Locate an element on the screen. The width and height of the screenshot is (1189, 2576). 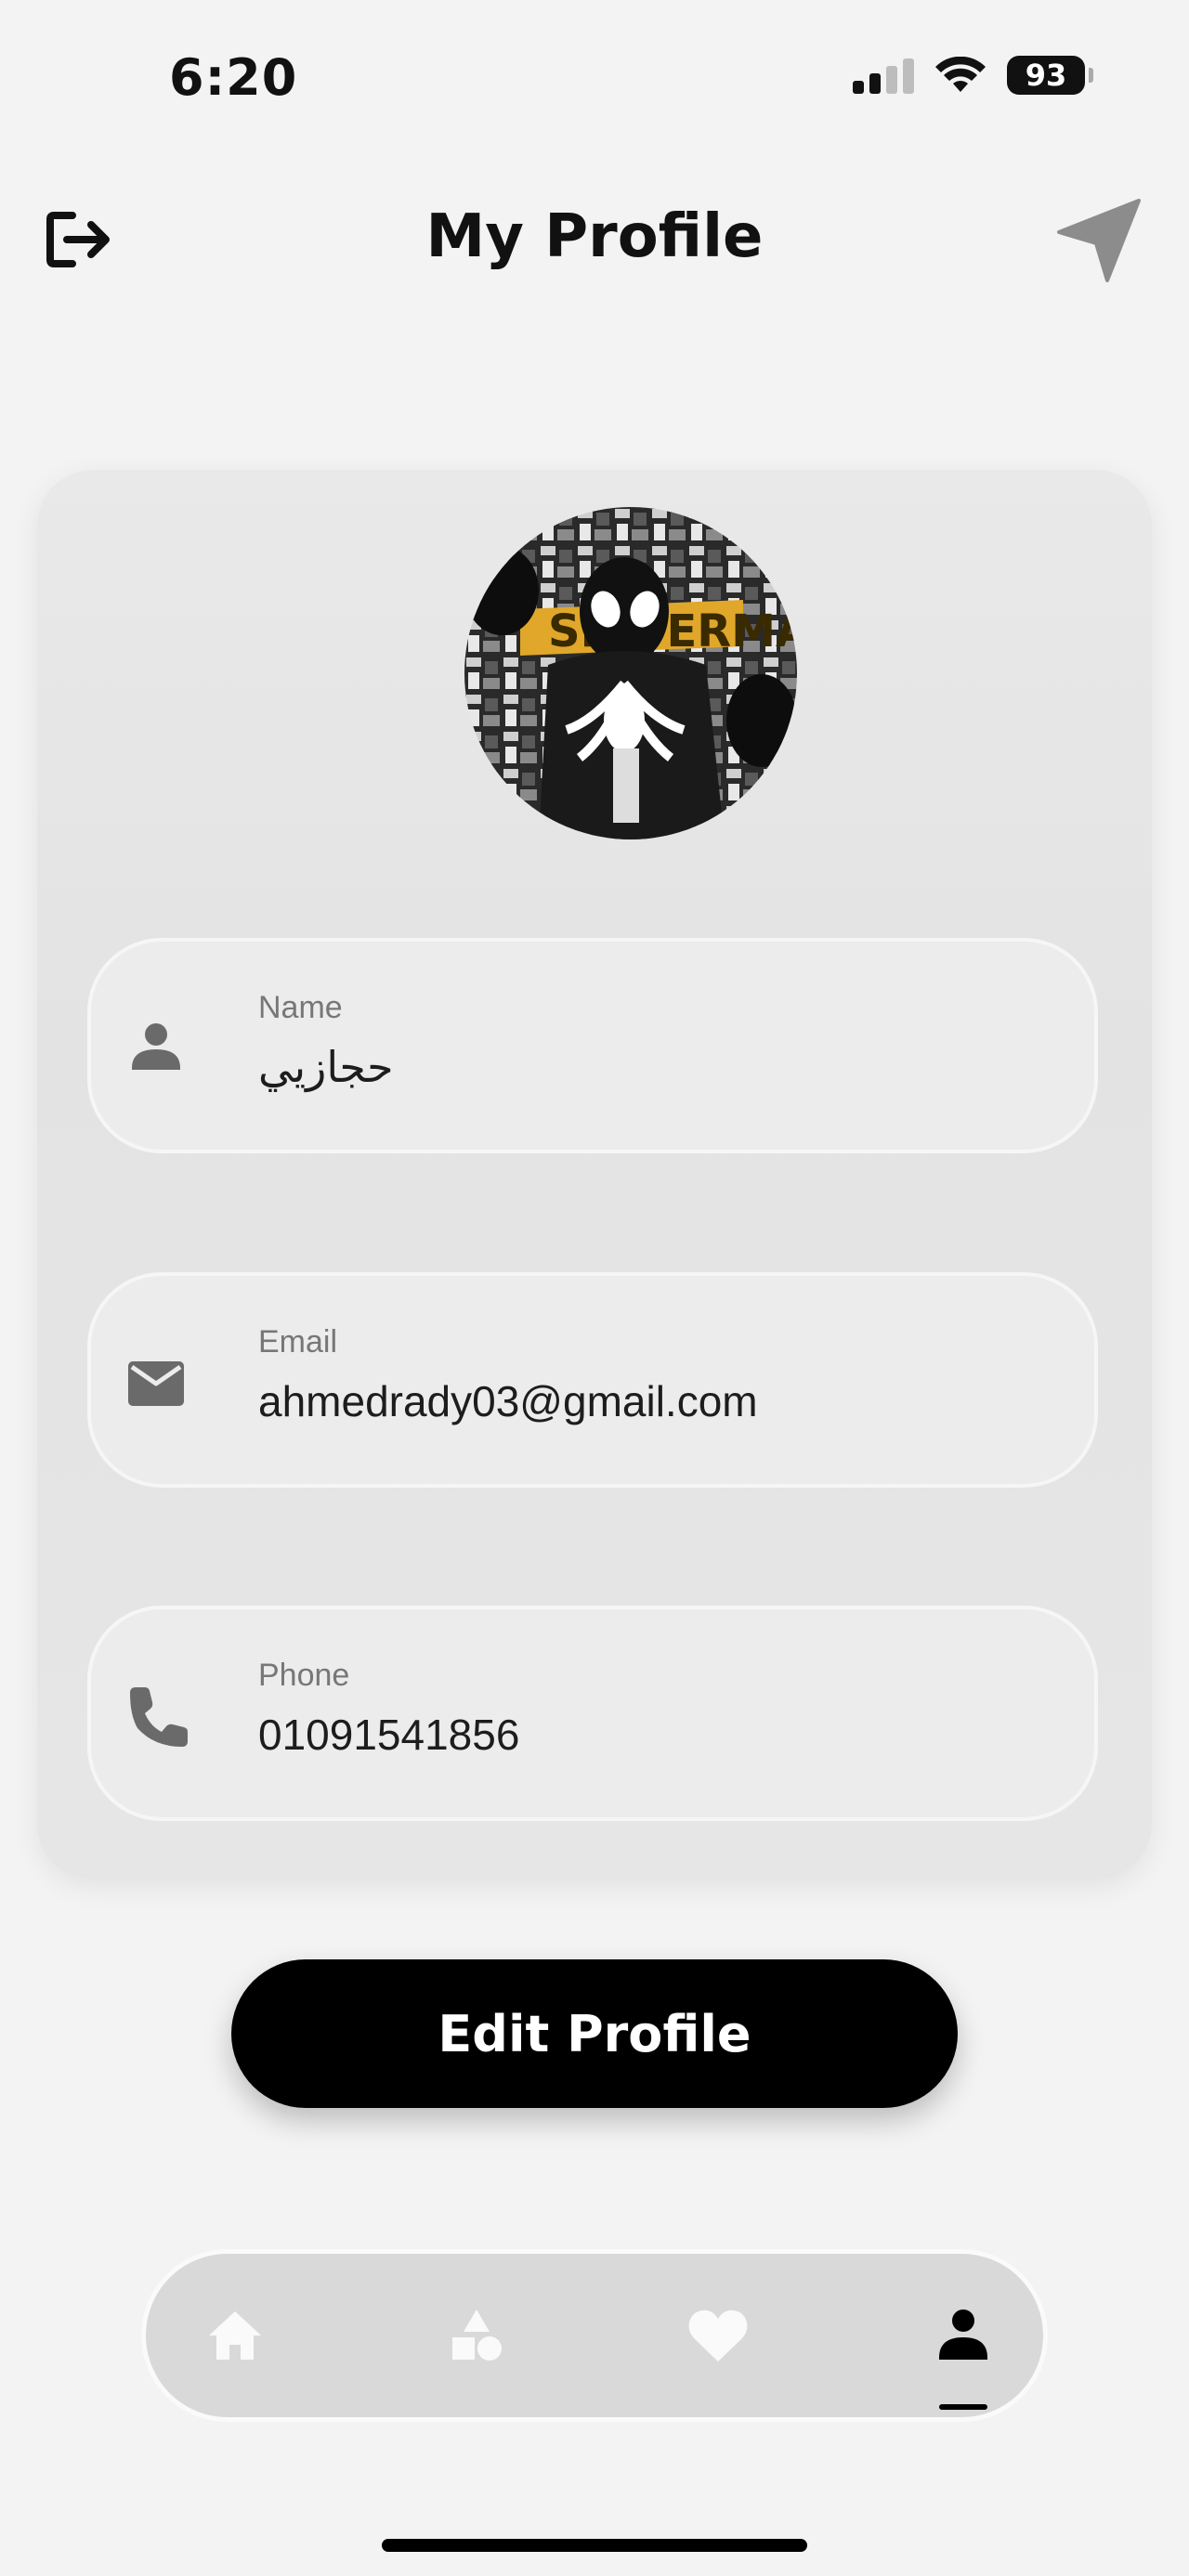
name-value: حجازيي is located at coordinates (326, 1067).